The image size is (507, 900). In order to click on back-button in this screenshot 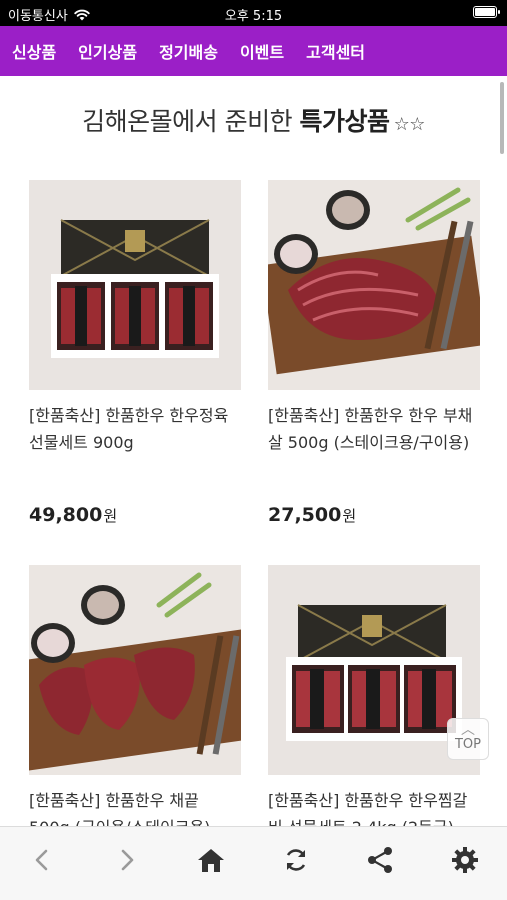, I will do `click(42, 860)`.